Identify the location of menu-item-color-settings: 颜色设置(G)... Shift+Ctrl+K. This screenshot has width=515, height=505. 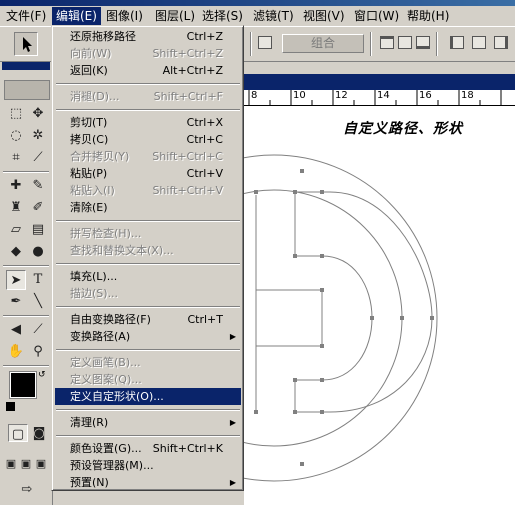
(148, 448).